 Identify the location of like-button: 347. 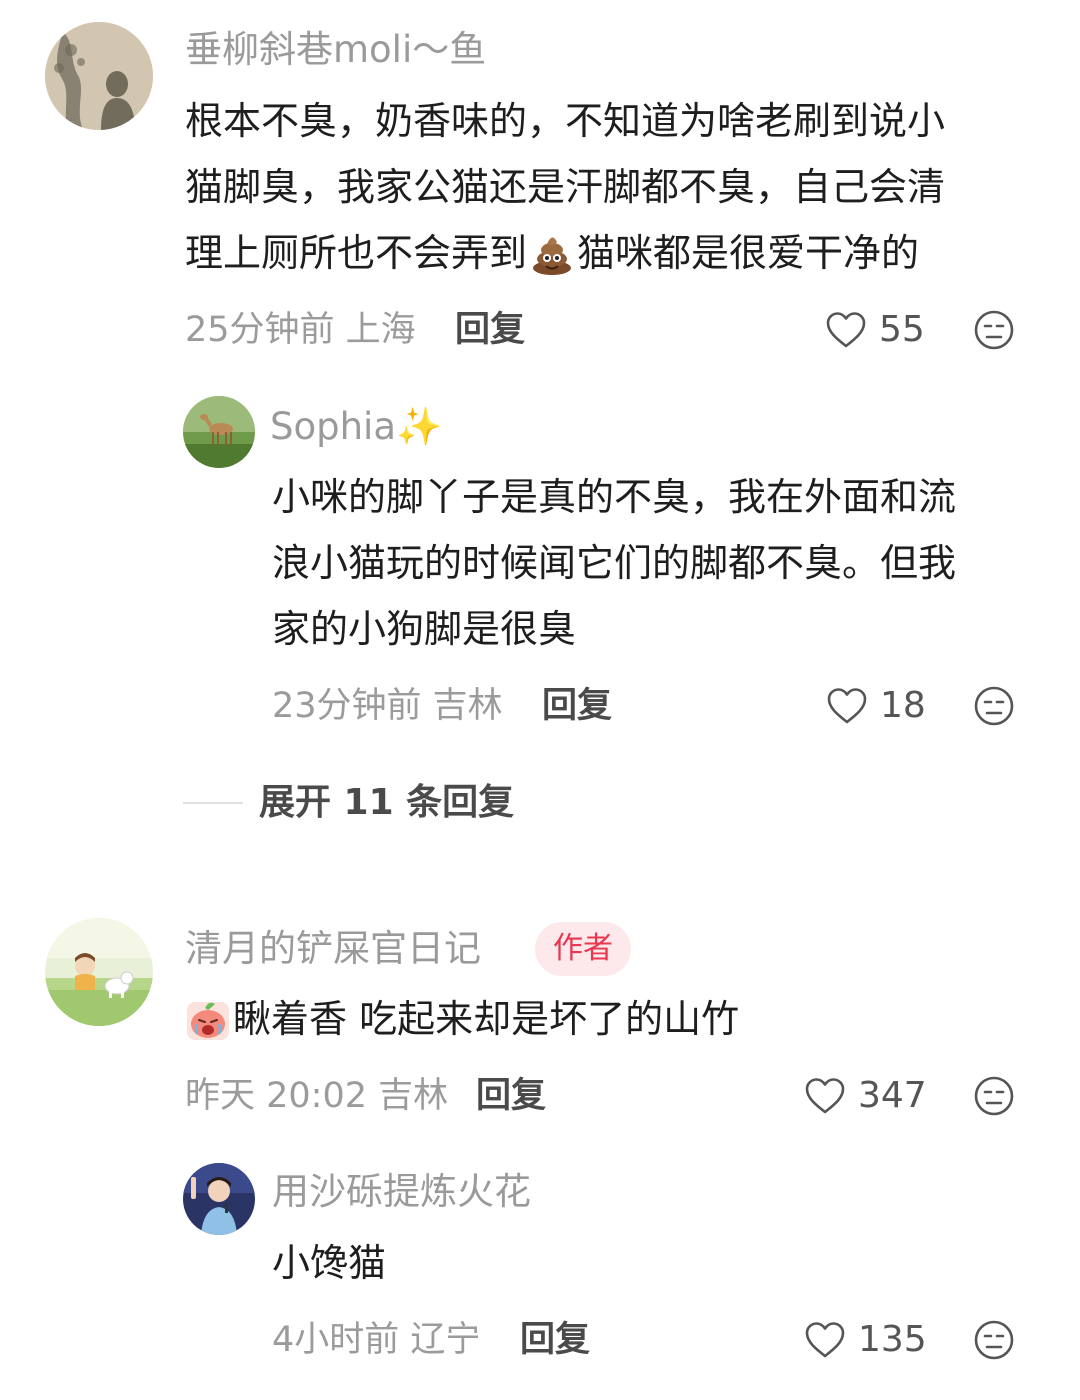
(865, 1096).